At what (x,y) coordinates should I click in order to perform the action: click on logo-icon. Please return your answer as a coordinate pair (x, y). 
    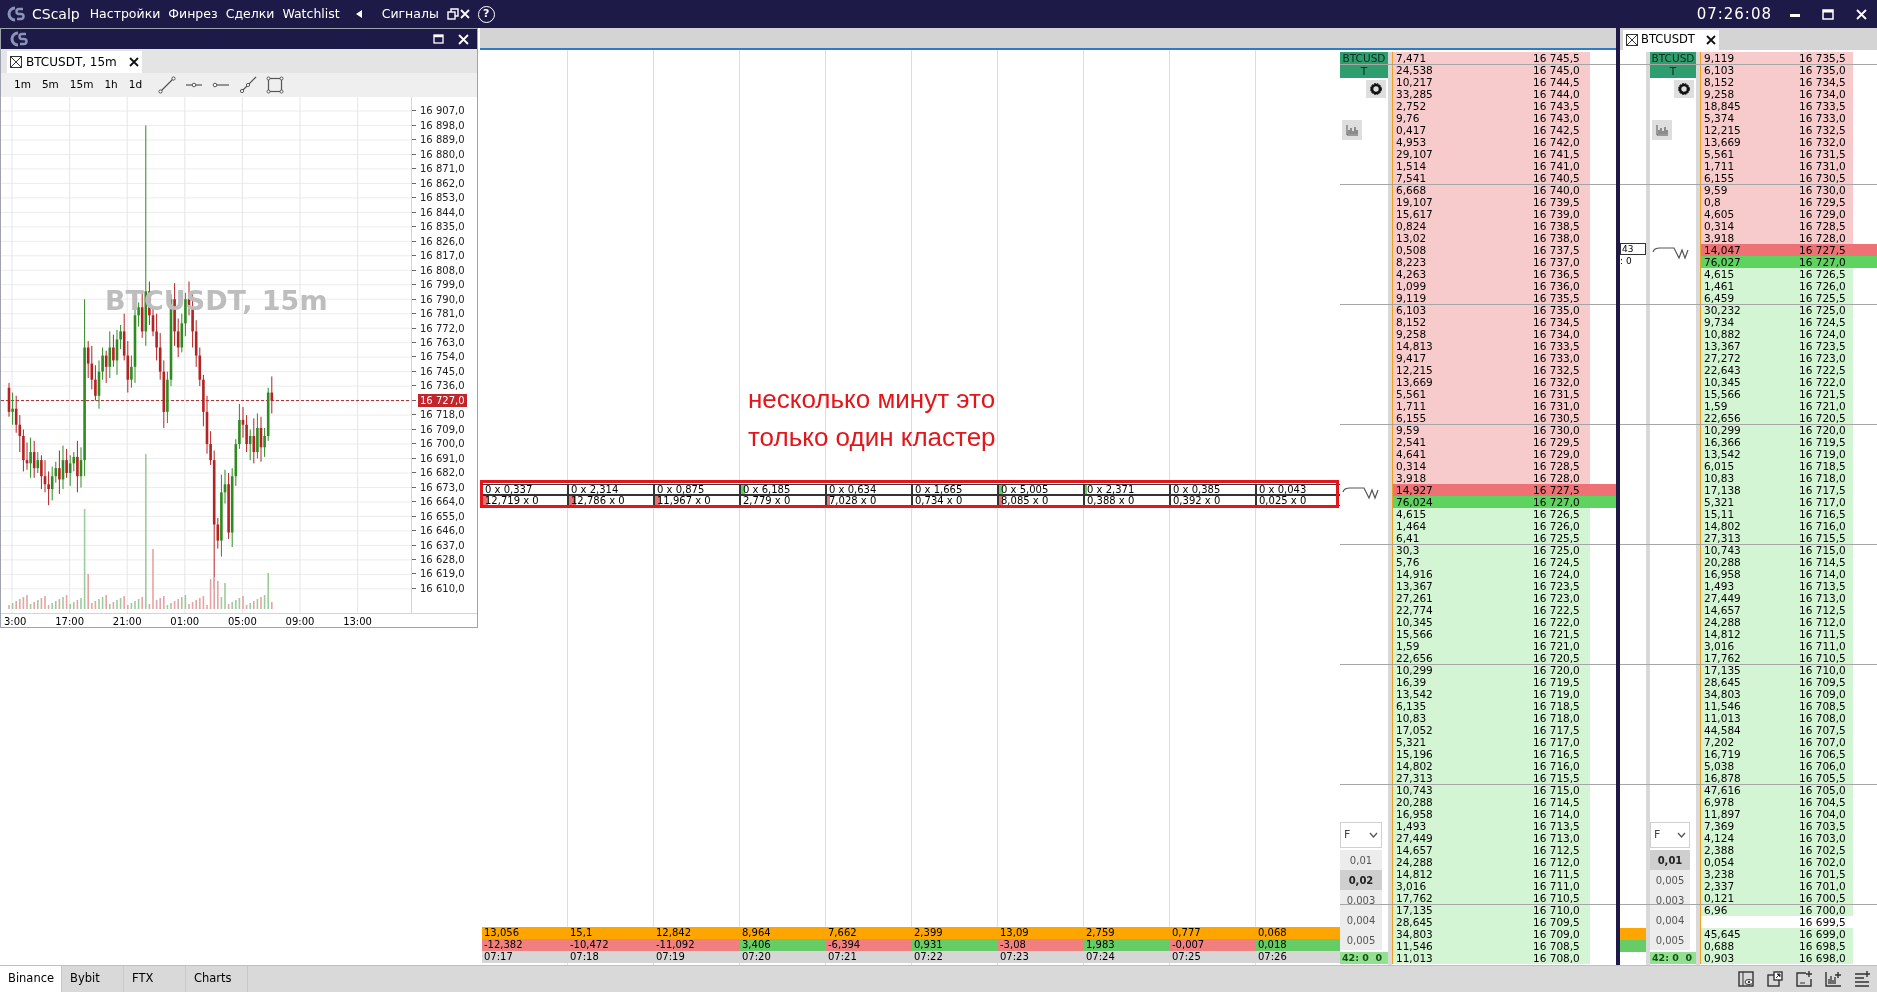
    Looking at the image, I should click on (19, 39).